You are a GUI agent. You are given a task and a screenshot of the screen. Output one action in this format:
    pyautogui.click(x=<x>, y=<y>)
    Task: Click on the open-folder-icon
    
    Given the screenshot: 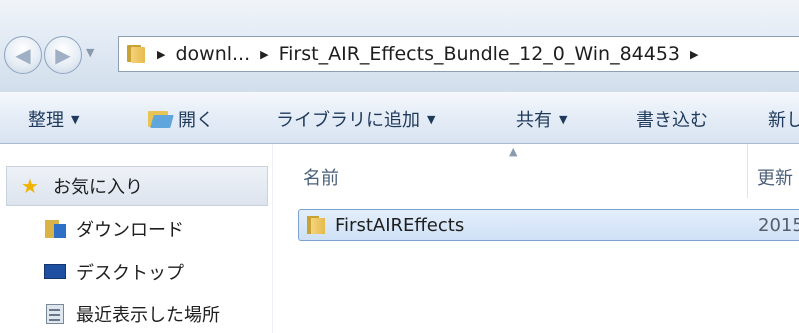 What is the action you would take?
    pyautogui.click(x=161, y=119)
    